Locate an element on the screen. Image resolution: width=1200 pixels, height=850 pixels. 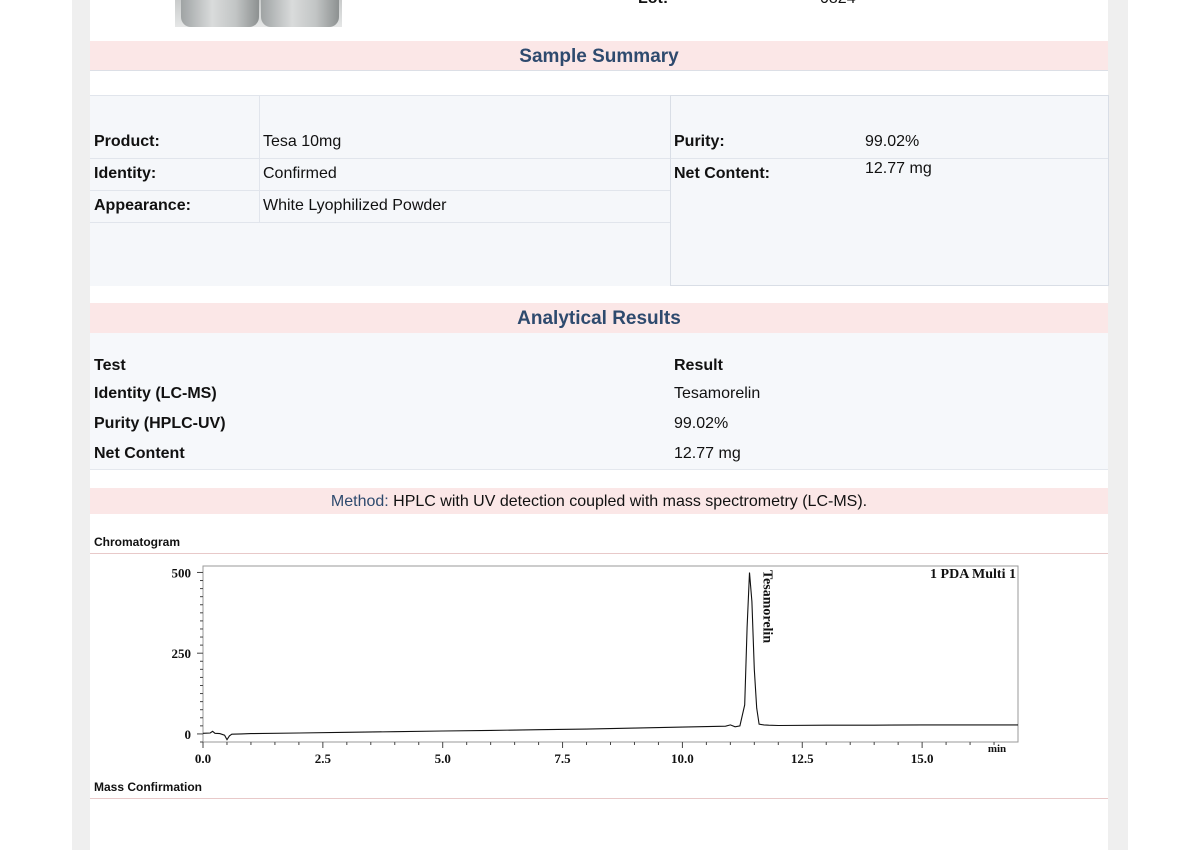
method-label: Method: is located at coordinates (359, 501).